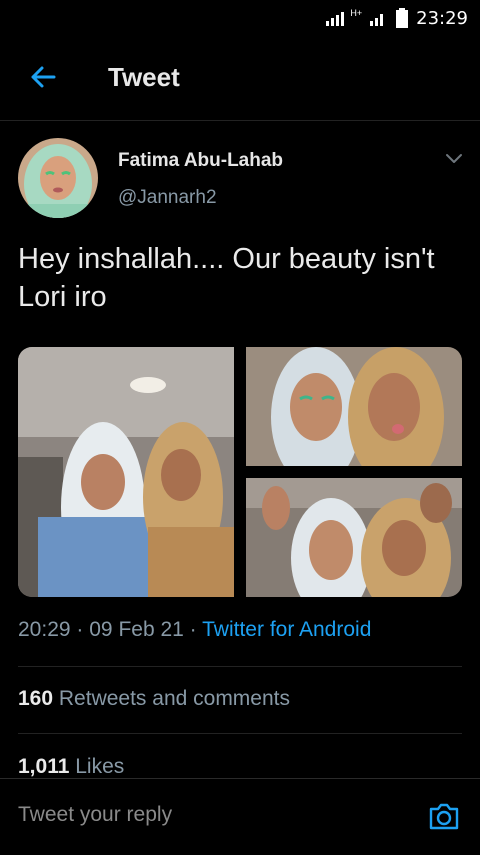  What do you see at coordinates (356, 13) in the screenshot?
I see `network-type-label: H+` at bounding box center [356, 13].